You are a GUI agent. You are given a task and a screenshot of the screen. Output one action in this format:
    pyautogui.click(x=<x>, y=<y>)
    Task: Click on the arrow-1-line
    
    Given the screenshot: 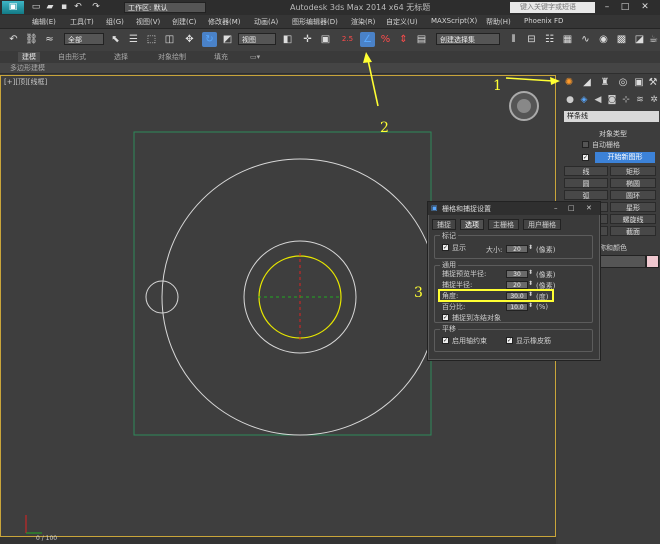 What is the action you would take?
    pyautogui.click(x=529, y=79)
    